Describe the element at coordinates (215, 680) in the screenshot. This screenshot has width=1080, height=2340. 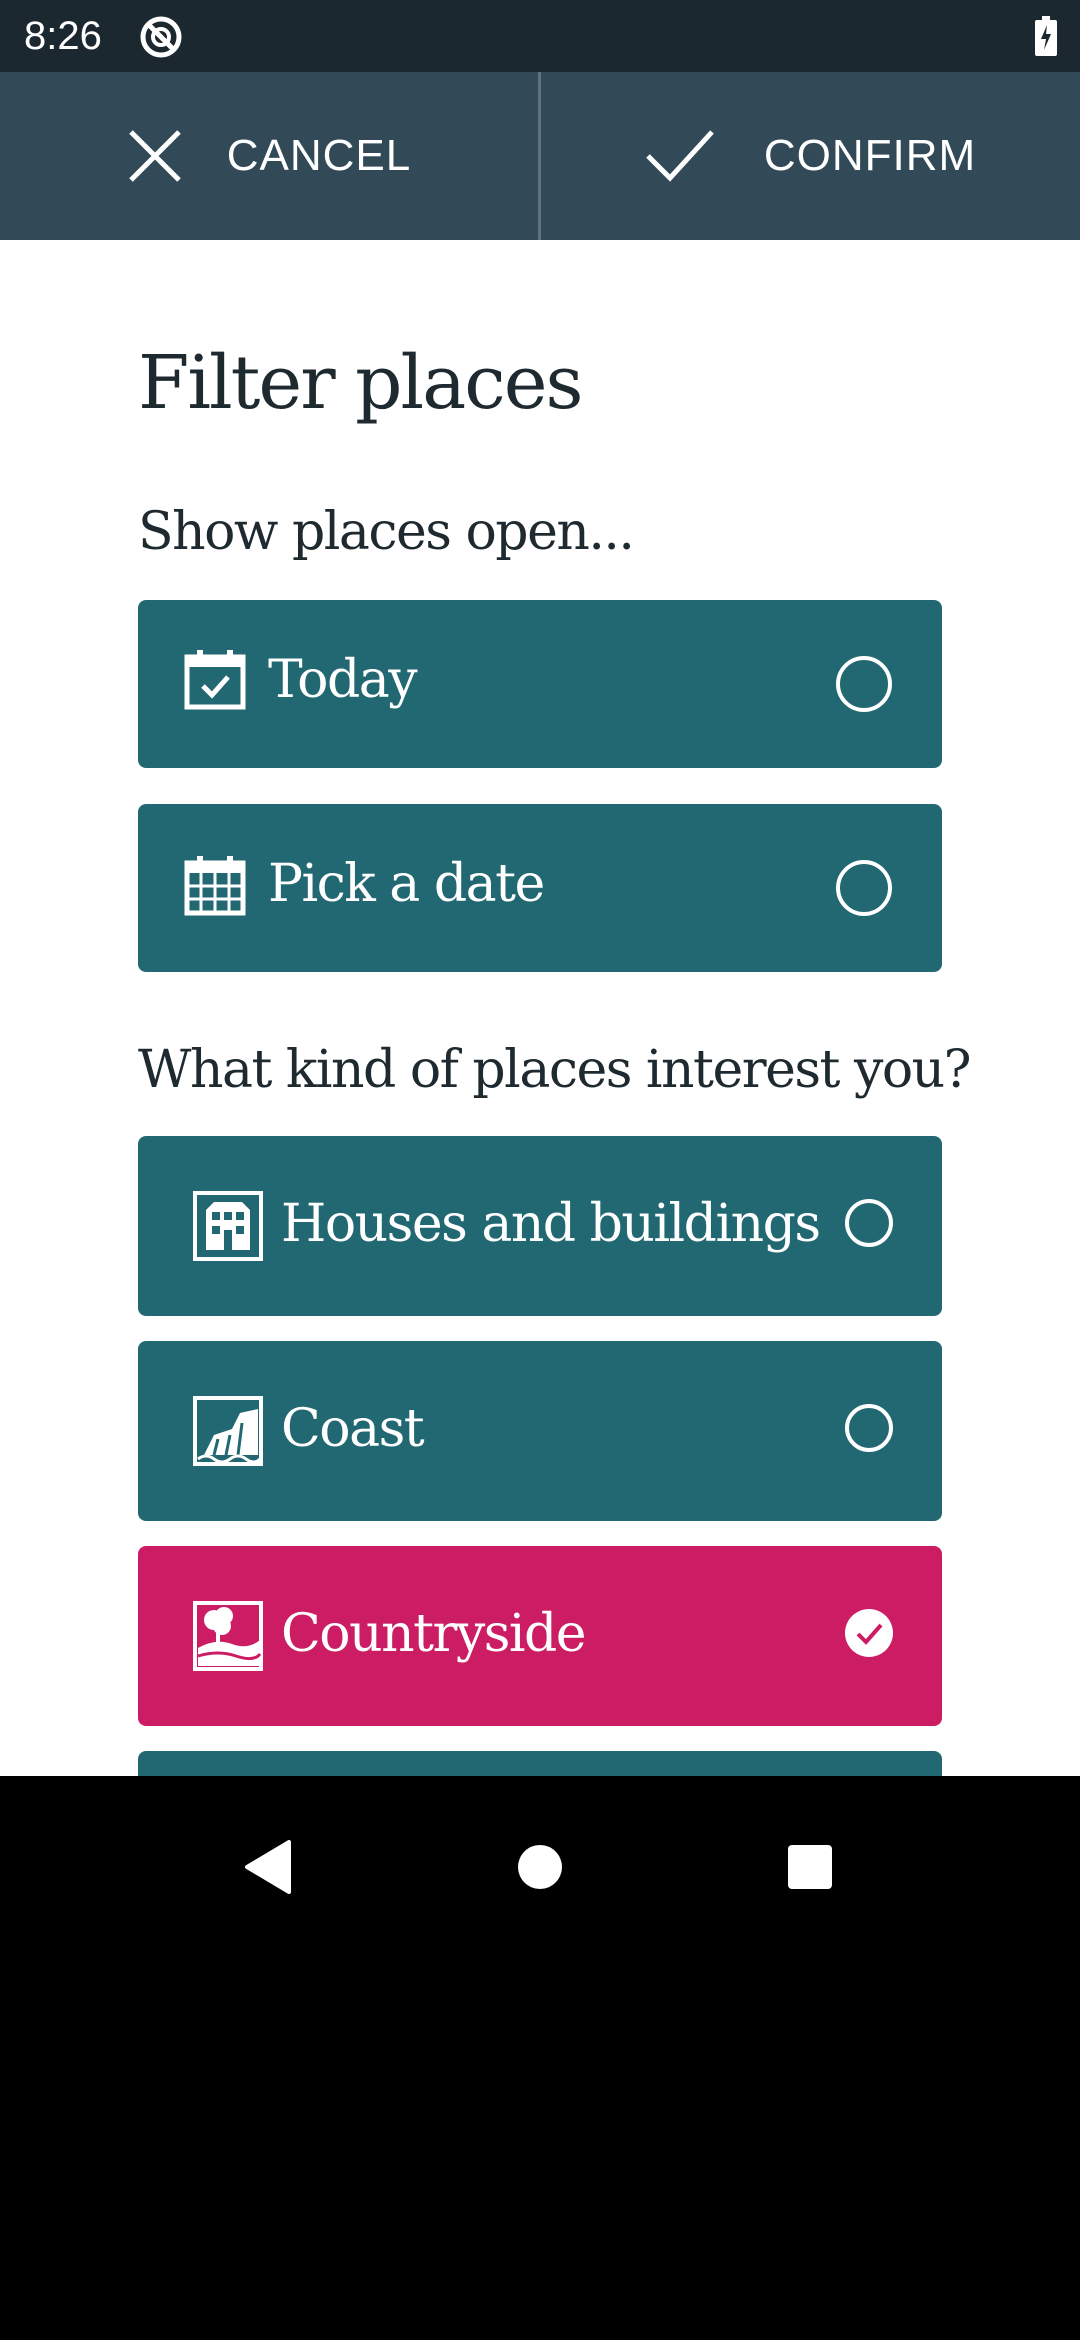
I see `calendar-check-icon` at that location.